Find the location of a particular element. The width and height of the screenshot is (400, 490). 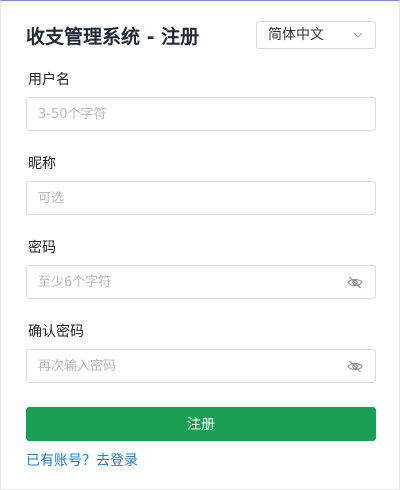

page-title: 收支管理系统 - 注册 is located at coordinates (113, 37).